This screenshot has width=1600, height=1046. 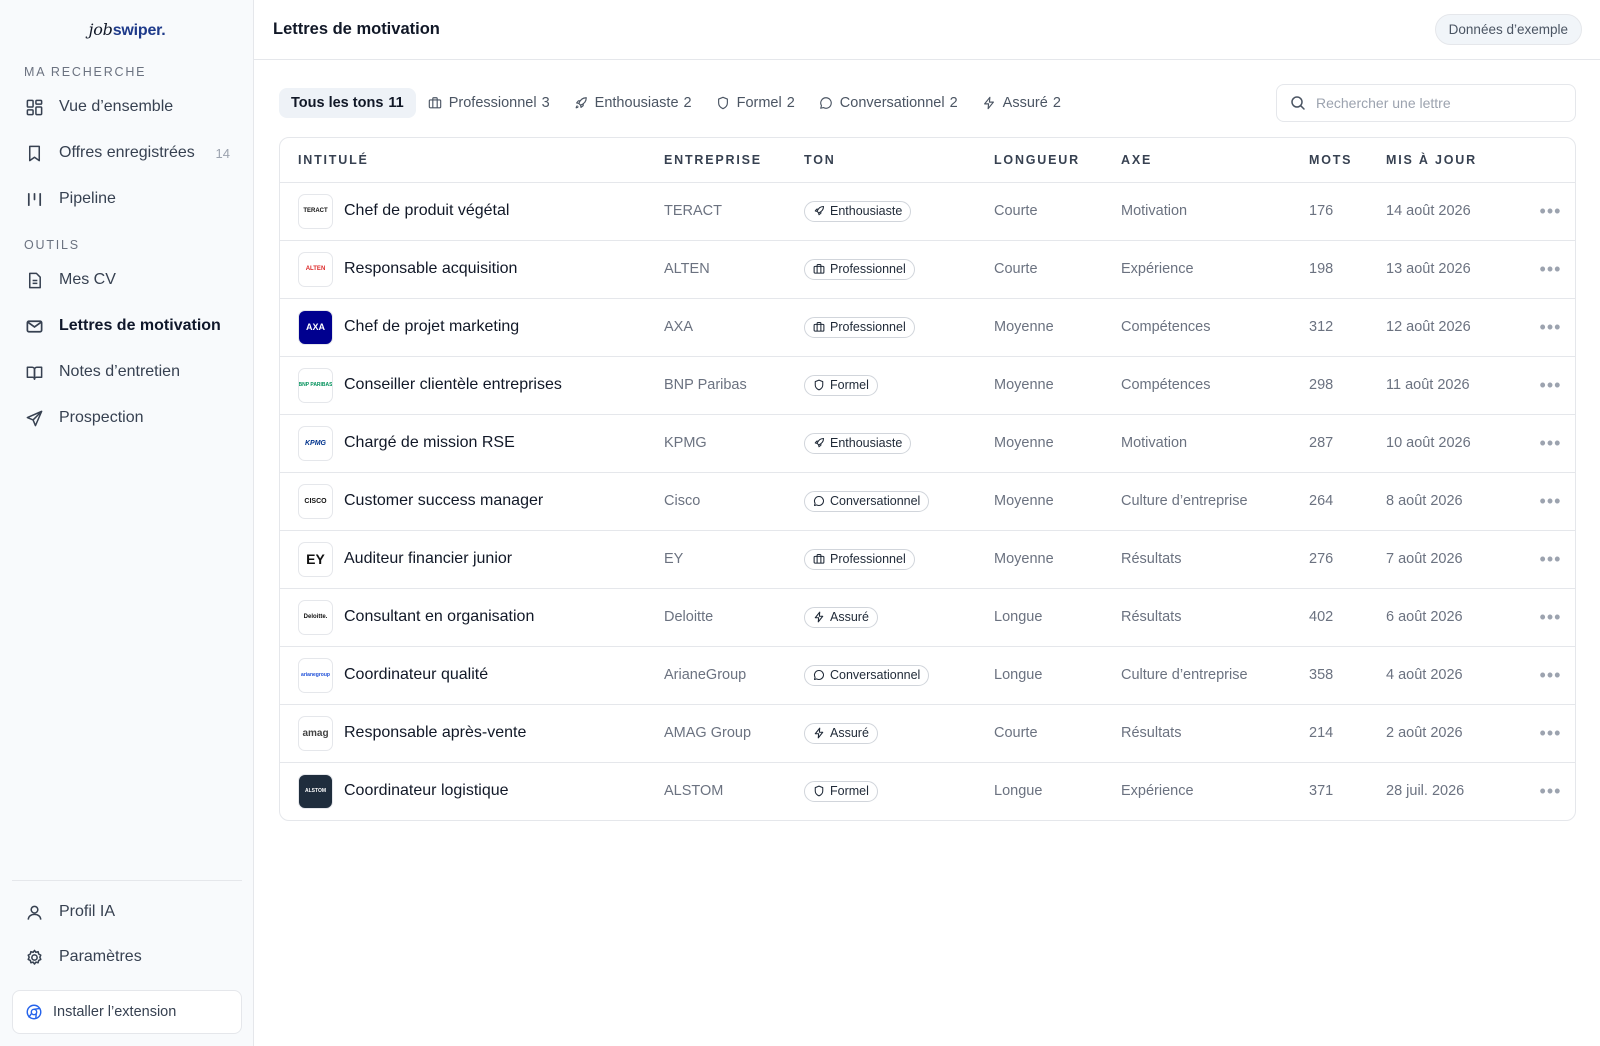 I want to click on filter-formel: Formel 2, so click(x=755, y=103).